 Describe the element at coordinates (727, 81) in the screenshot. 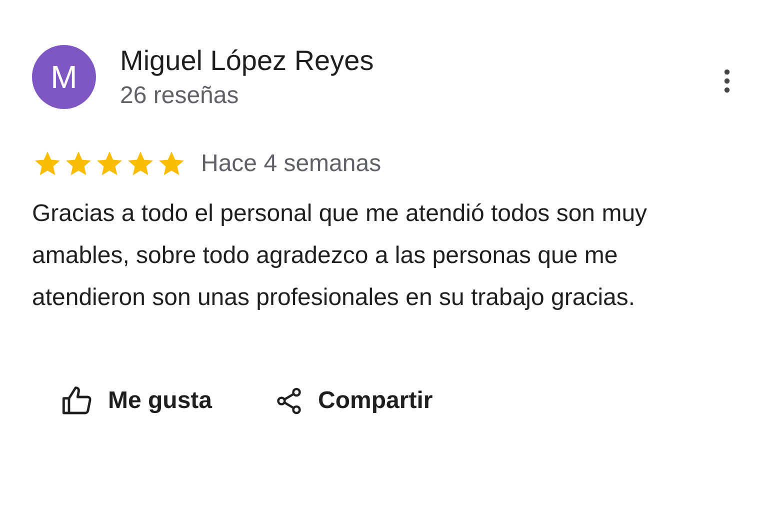

I see `more-options-icon` at that location.